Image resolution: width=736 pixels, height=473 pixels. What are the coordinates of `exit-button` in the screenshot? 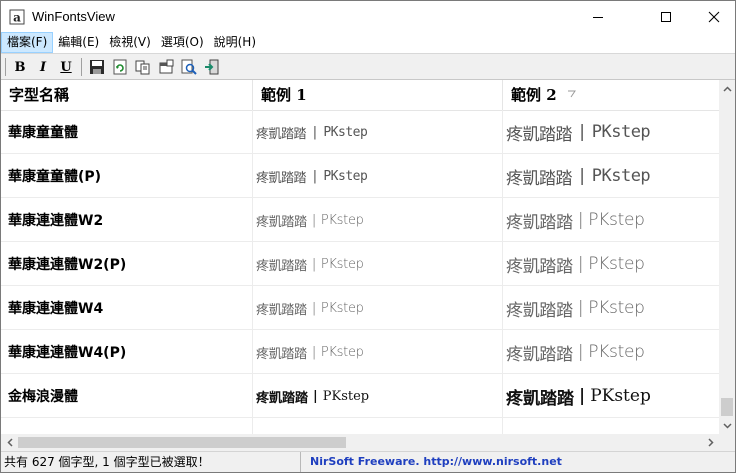 It's located at (212, 67).